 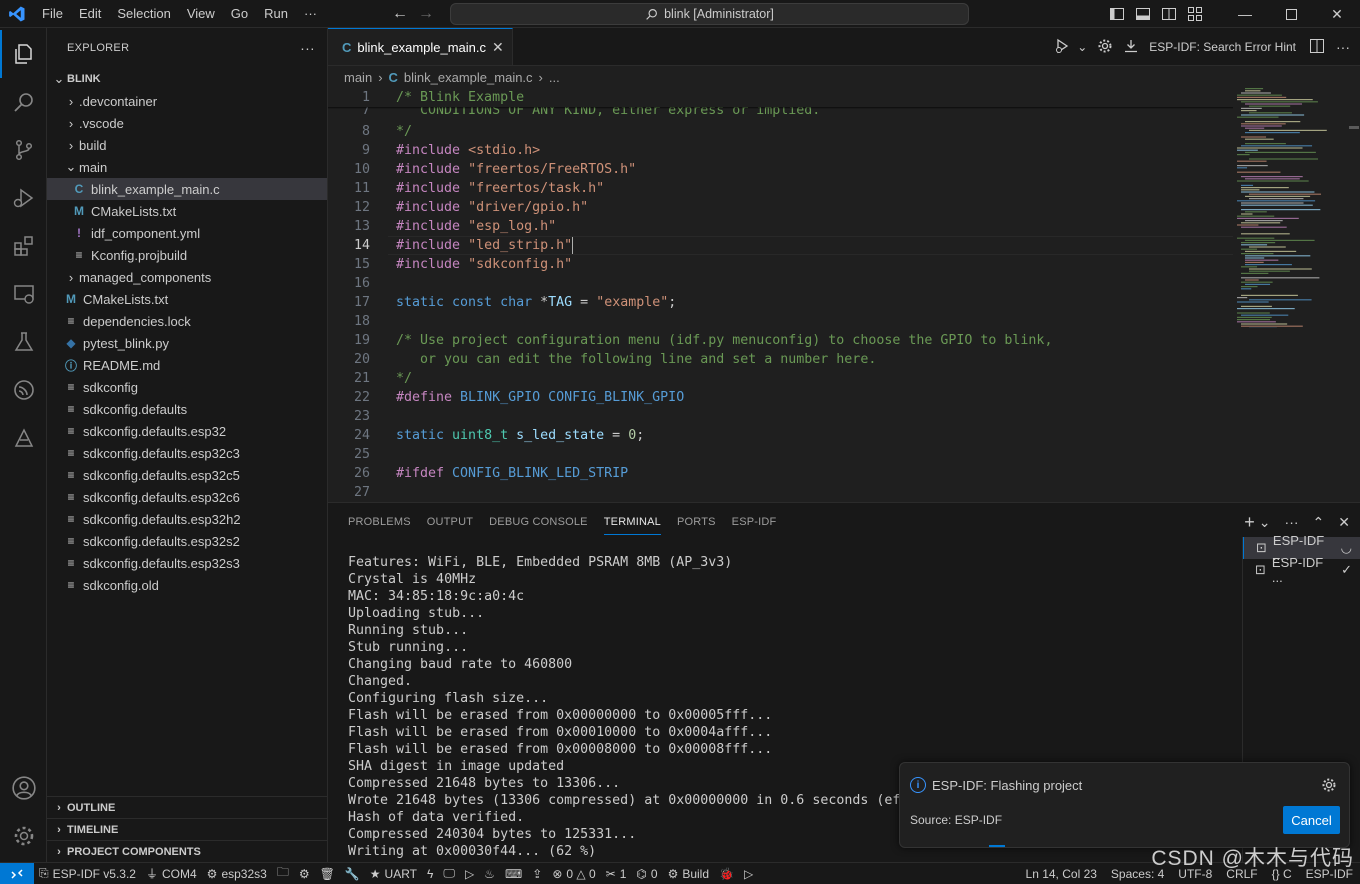 What do you see at coordinates (469, 873) in the screenshot?
I see `status-item-debug: ▷` at bounding box center [469, 873].